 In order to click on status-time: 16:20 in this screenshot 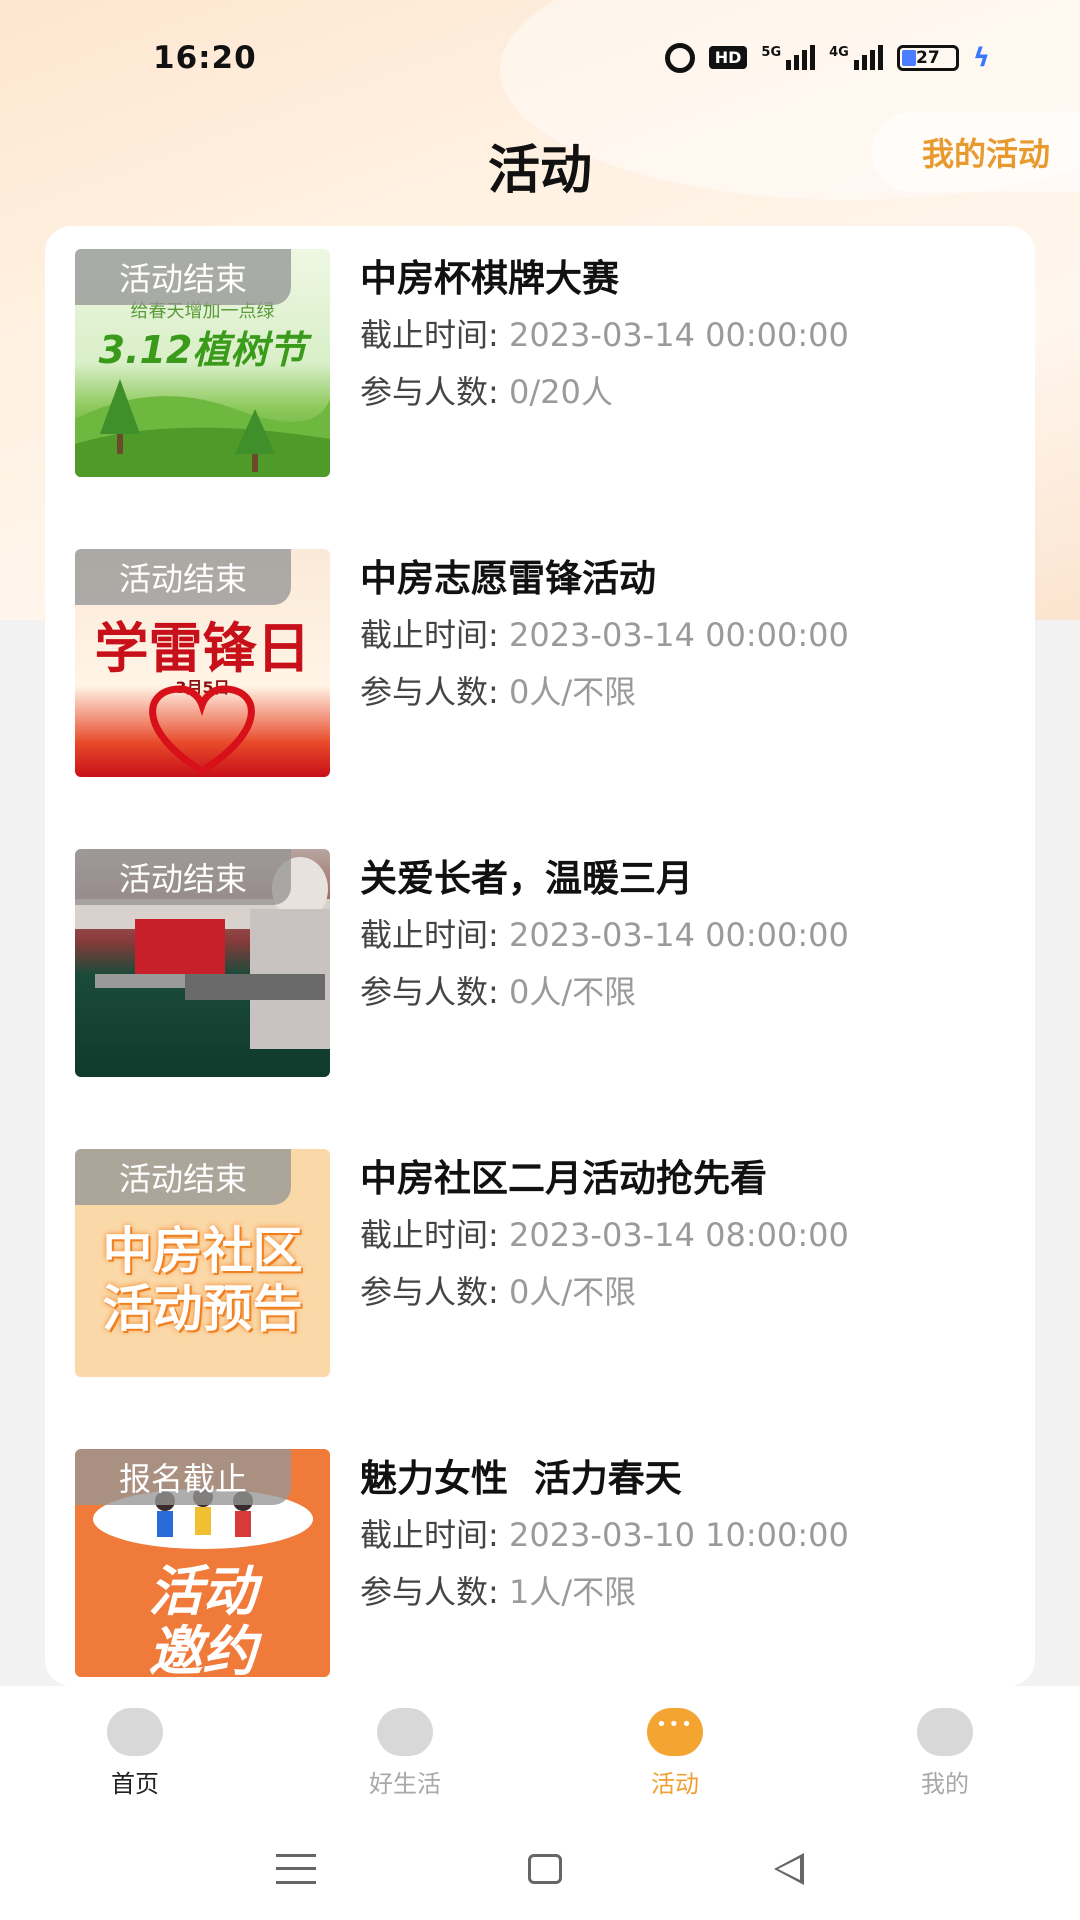, I will do `click(205, 57)`.